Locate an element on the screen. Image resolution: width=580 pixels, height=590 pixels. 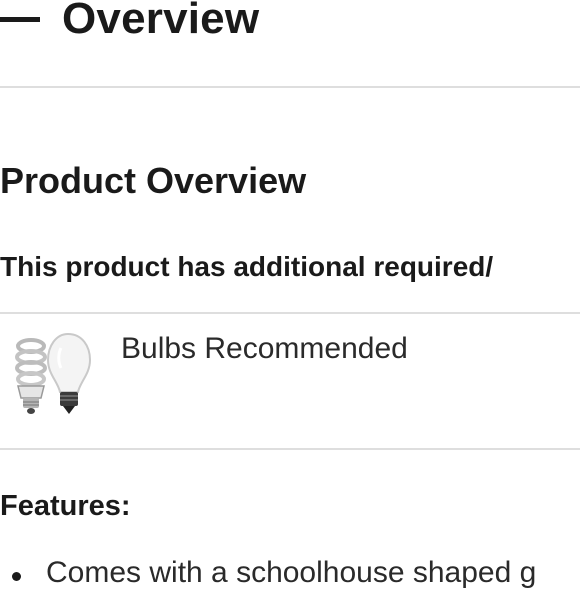
feature-item: Comes with a schoolhouse shaped g is located at coordinates (268, 573).